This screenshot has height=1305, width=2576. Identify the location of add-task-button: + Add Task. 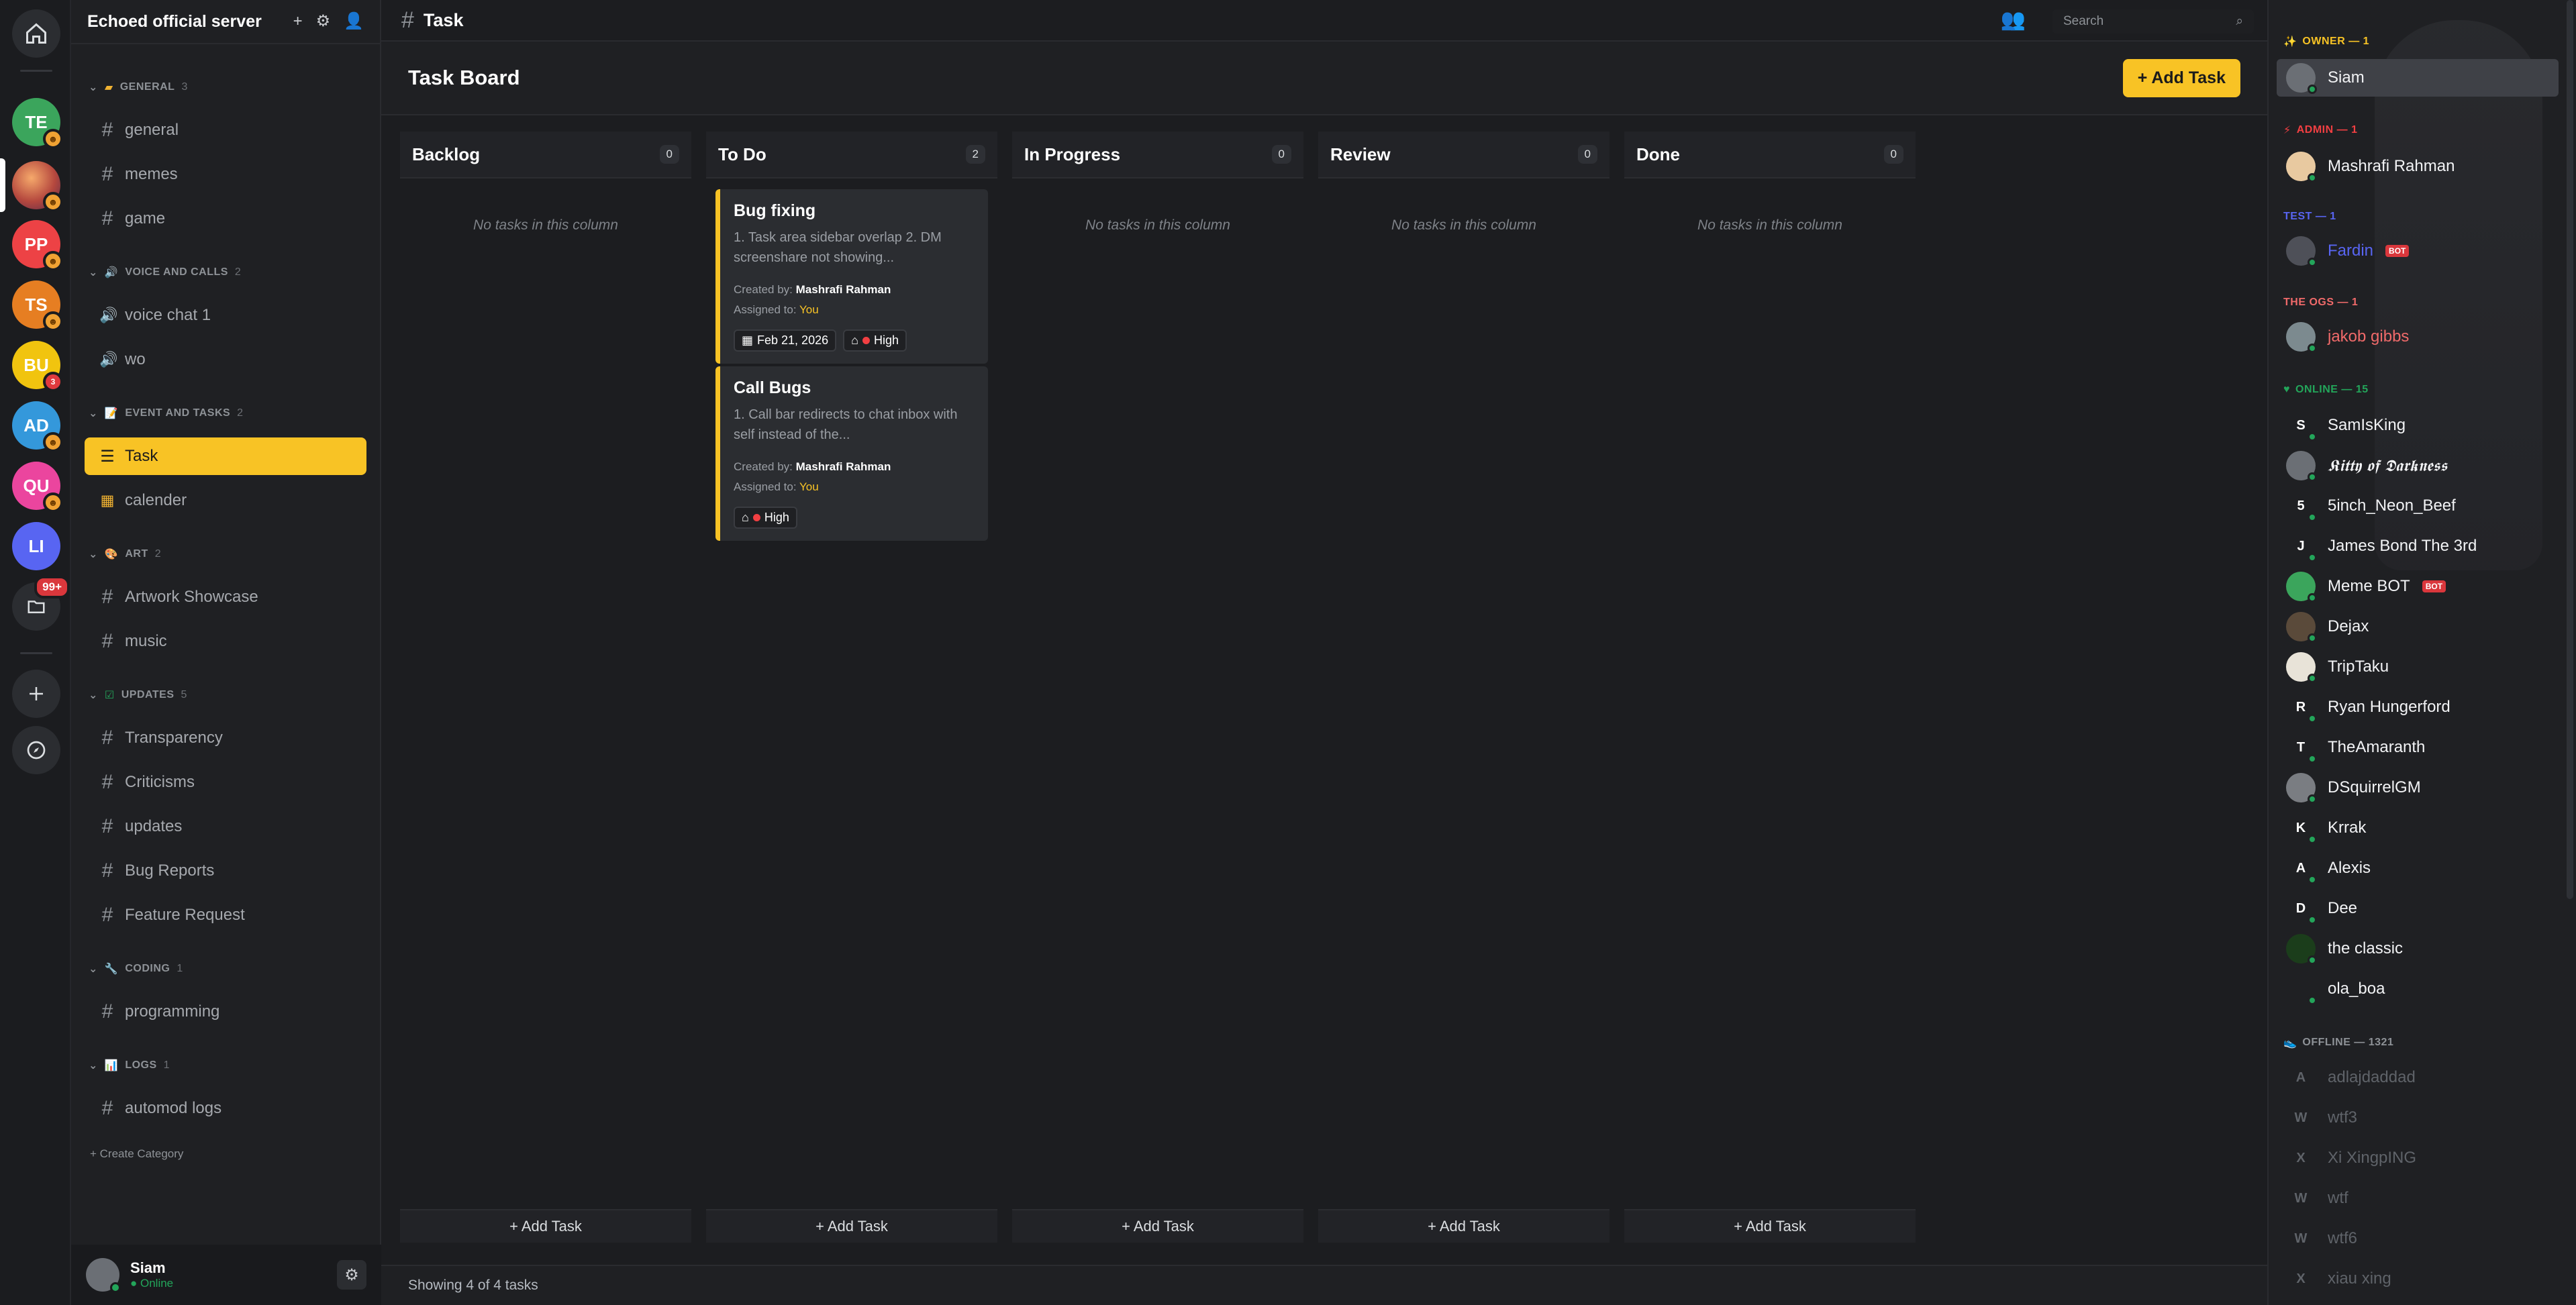
(2181, 77).